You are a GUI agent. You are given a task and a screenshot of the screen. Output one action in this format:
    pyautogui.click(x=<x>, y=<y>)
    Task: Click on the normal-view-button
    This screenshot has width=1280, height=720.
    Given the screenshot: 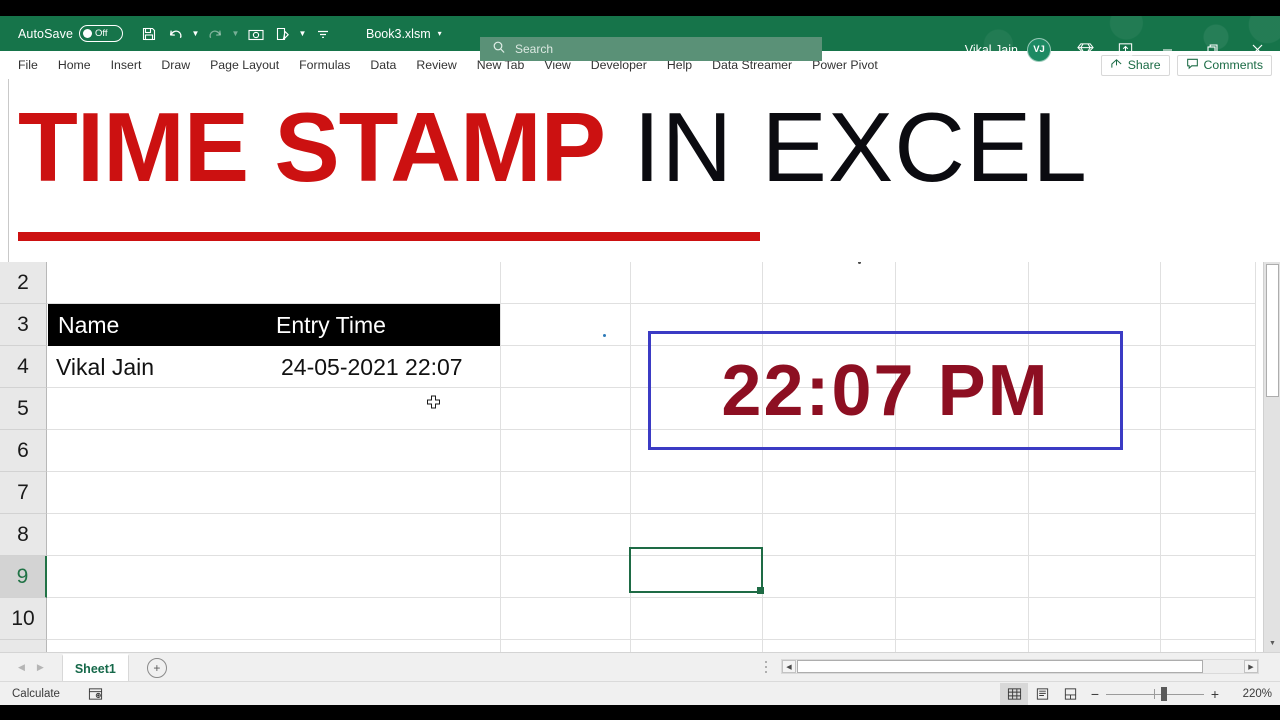 What is the action you would take?
    pyautogui.click(x=1014, y=694)
    